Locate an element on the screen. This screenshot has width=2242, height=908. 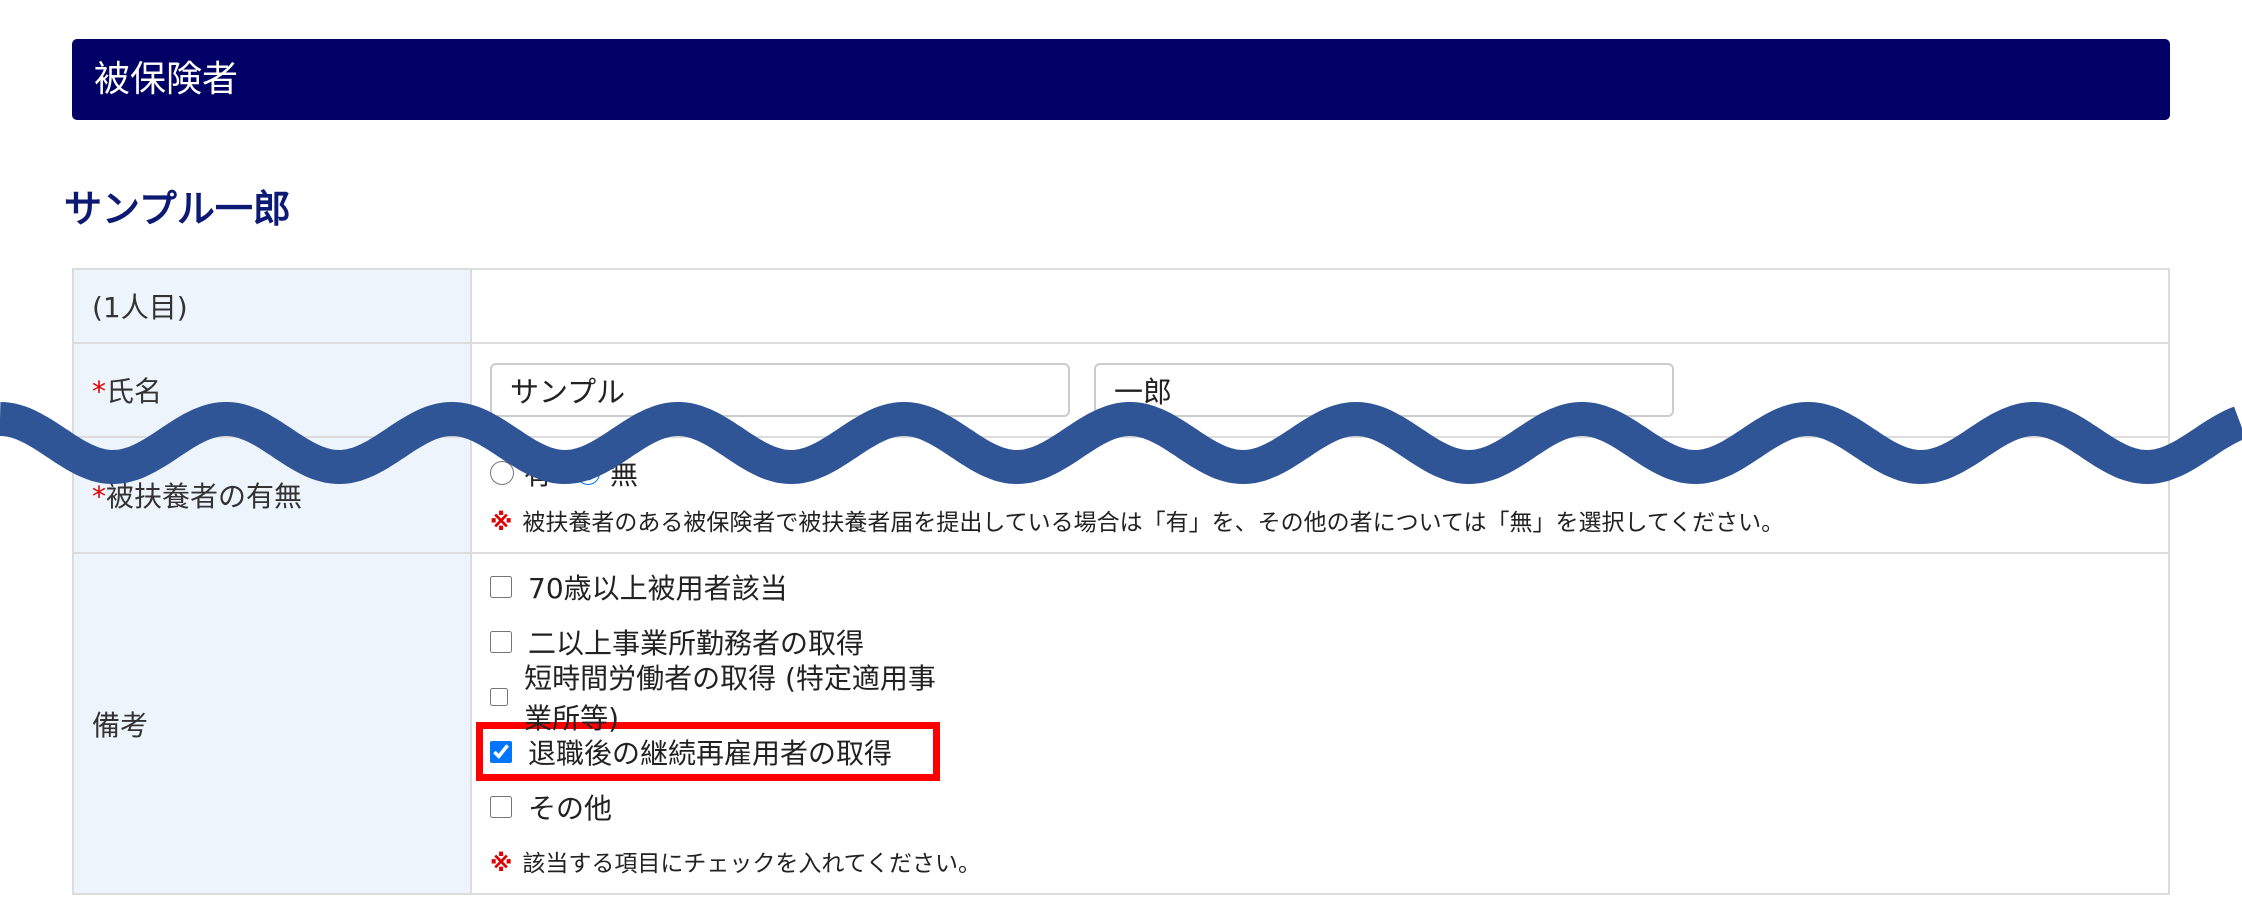
remarks-item-label: 70歳以上被用者該当 is located at coordinates (658, 588).